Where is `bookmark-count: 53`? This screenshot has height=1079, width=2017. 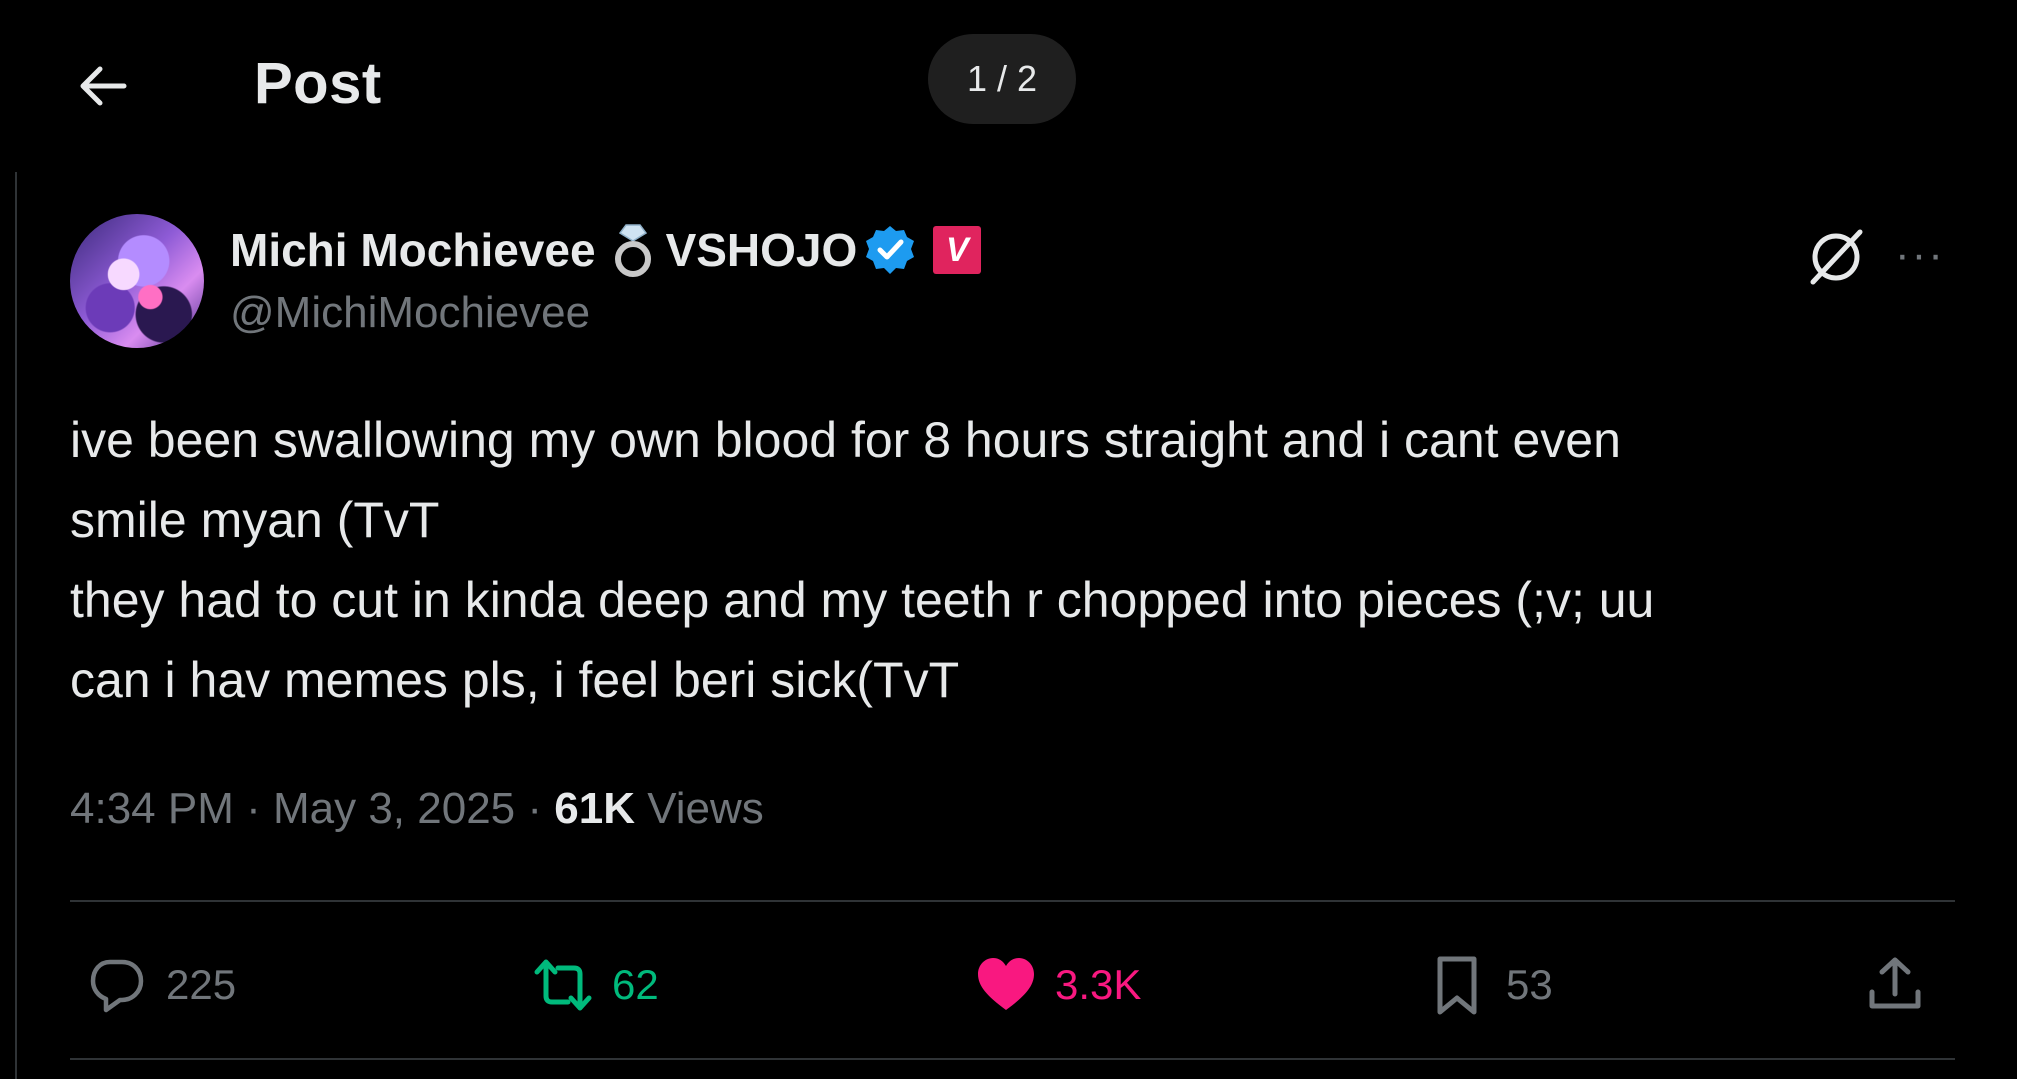
bookmark-count: 53 is located at coordinates (1529, 984).